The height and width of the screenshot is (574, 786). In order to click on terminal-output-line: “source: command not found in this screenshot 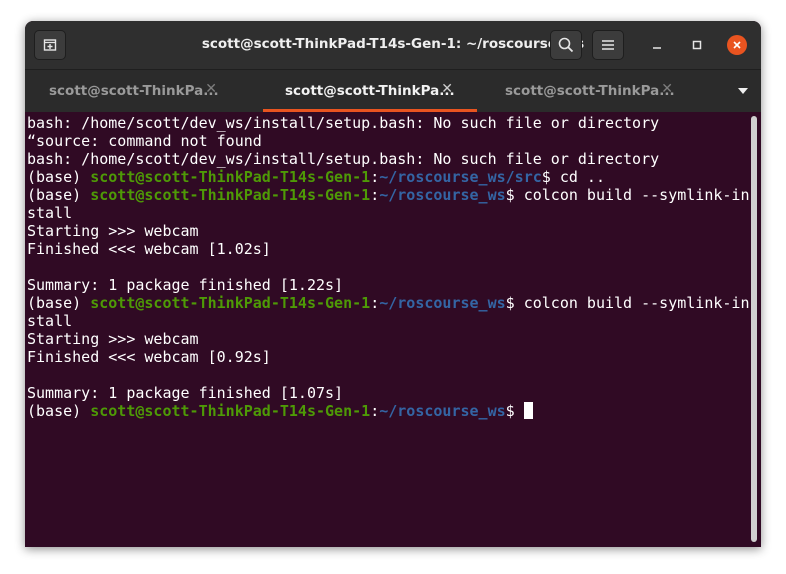, I will do `click(388, 141)`.